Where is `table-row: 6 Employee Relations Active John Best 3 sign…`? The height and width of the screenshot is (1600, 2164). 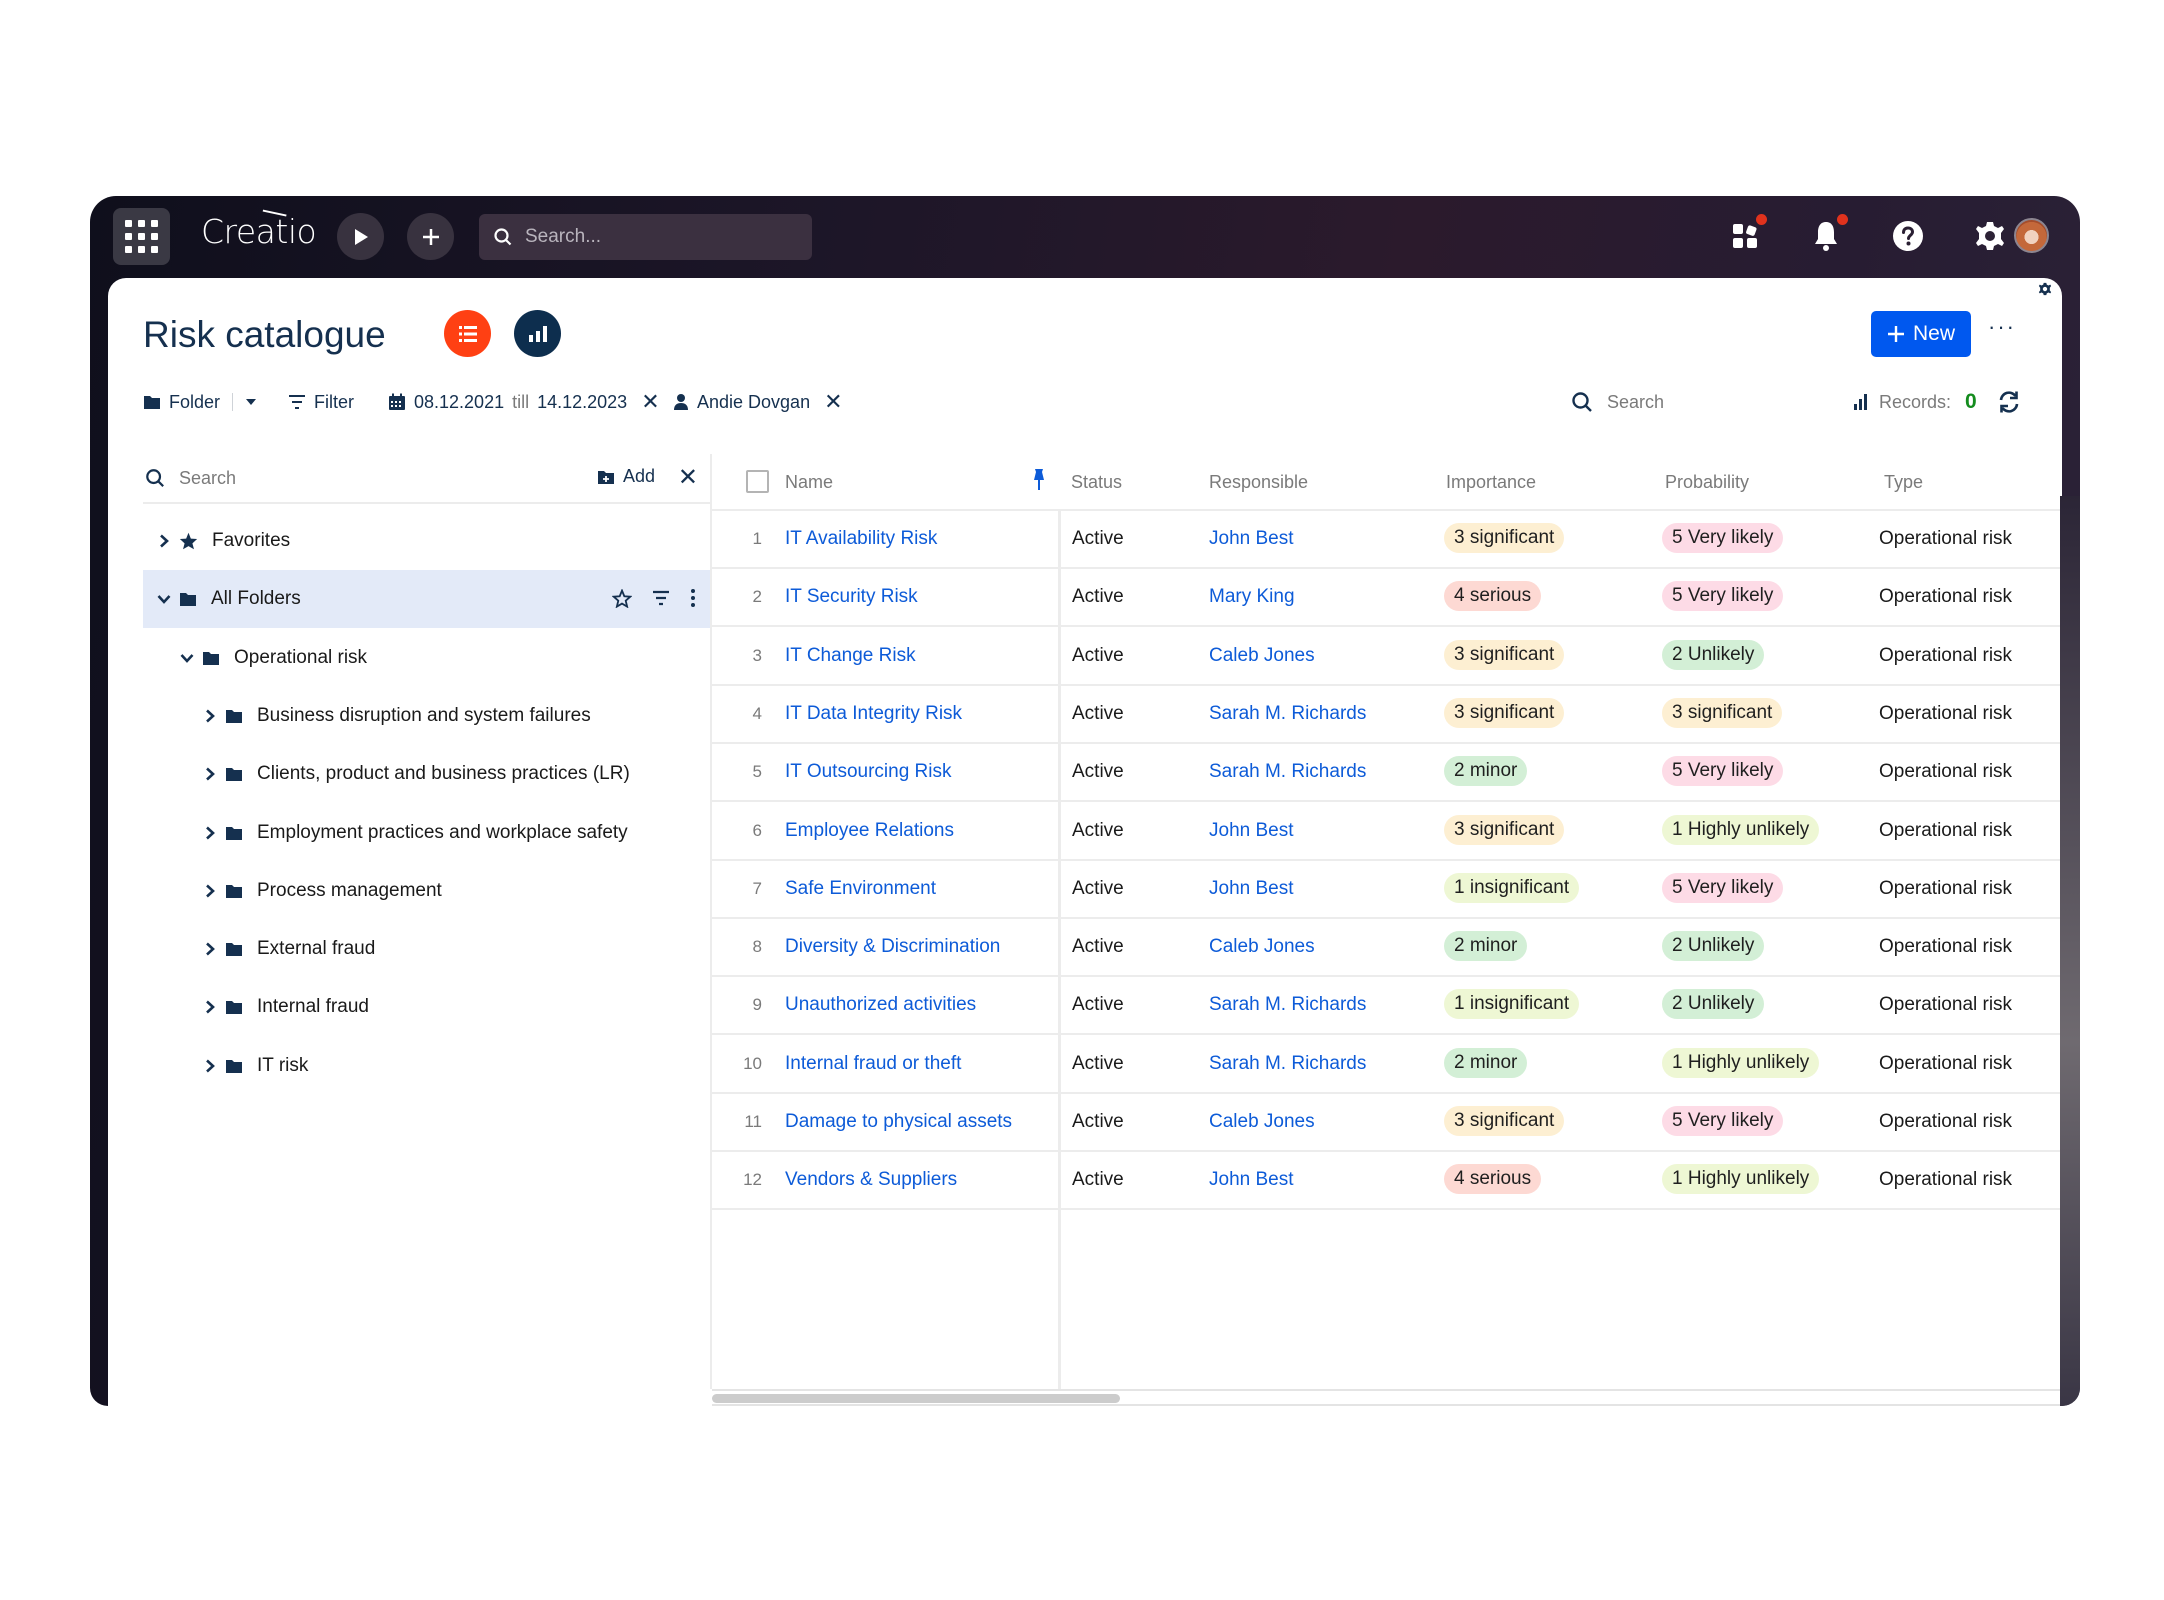 table-row: 6 Employee Relations Active John Best 3 sign… is located at coordinates (1387, 832).